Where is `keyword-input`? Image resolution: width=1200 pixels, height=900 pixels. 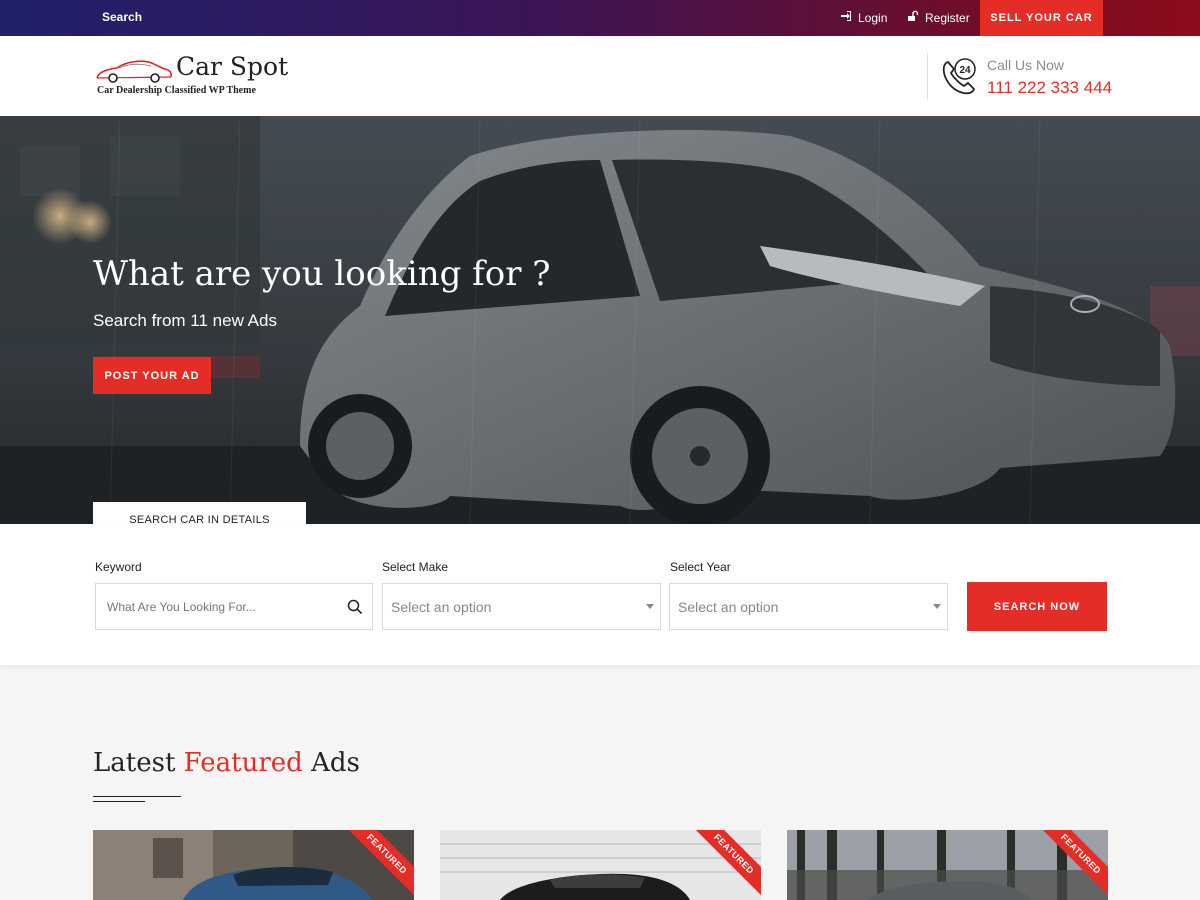
keyword-input is located at coordinates (234, 606).